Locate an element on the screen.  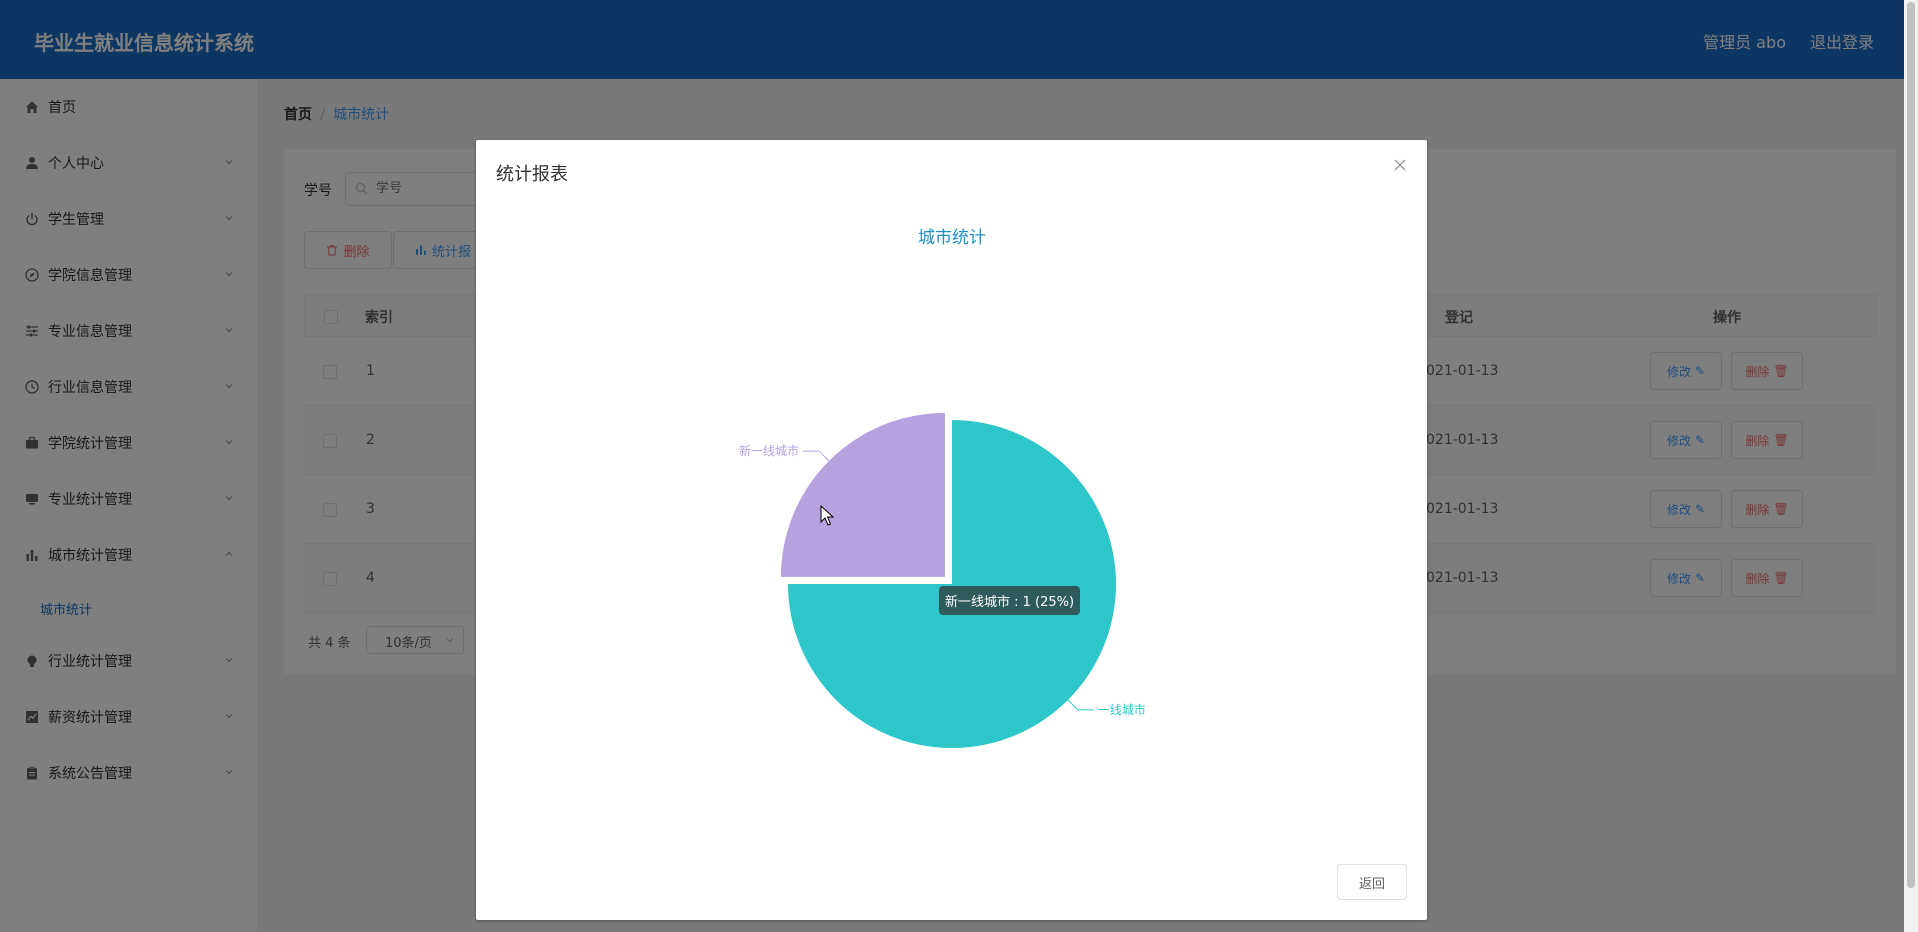
pie-label-0: 新一线城市 is located at coordinates (769, 450).